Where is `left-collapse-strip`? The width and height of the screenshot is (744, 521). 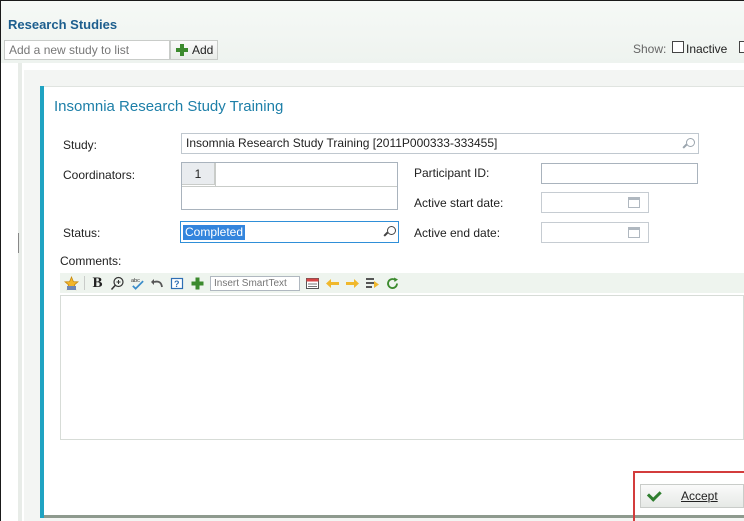 left-collapse-strip is located at coordinates (20, 292).